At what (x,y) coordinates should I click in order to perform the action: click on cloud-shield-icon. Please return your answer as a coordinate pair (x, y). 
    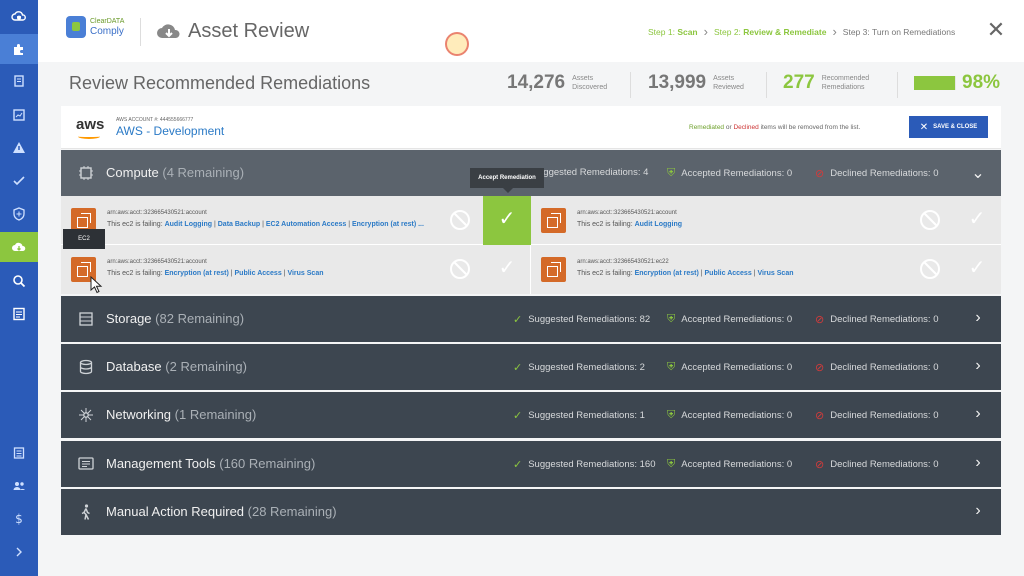
    Looking at the image, I should click on (19, 17).